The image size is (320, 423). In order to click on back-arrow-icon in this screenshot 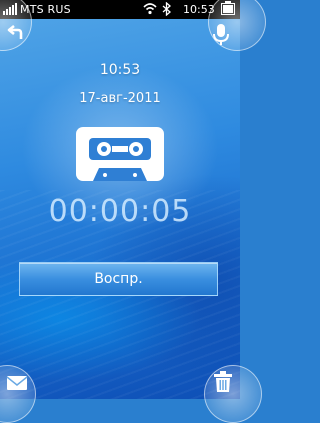, I will do `click(15, 32)`.